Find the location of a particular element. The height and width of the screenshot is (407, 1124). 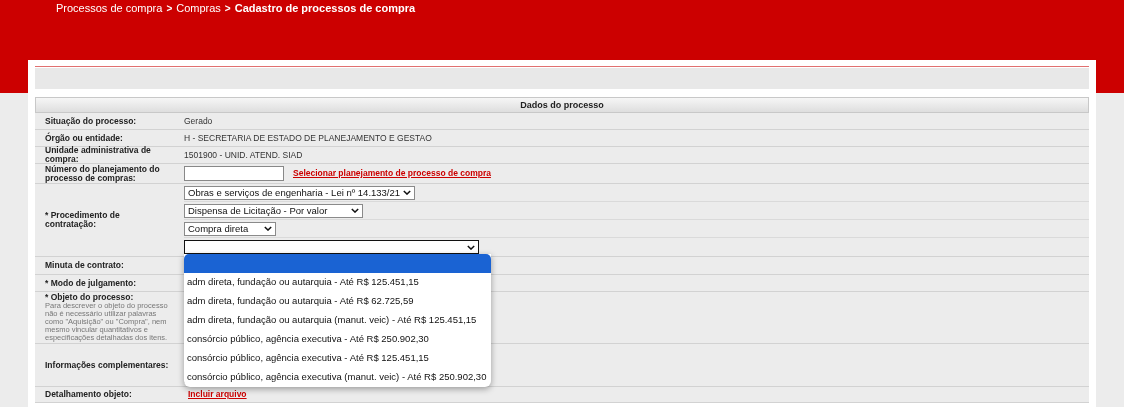

breadcrumb-current: Cadastro de processos de compra is located at coordinates (325, 8).